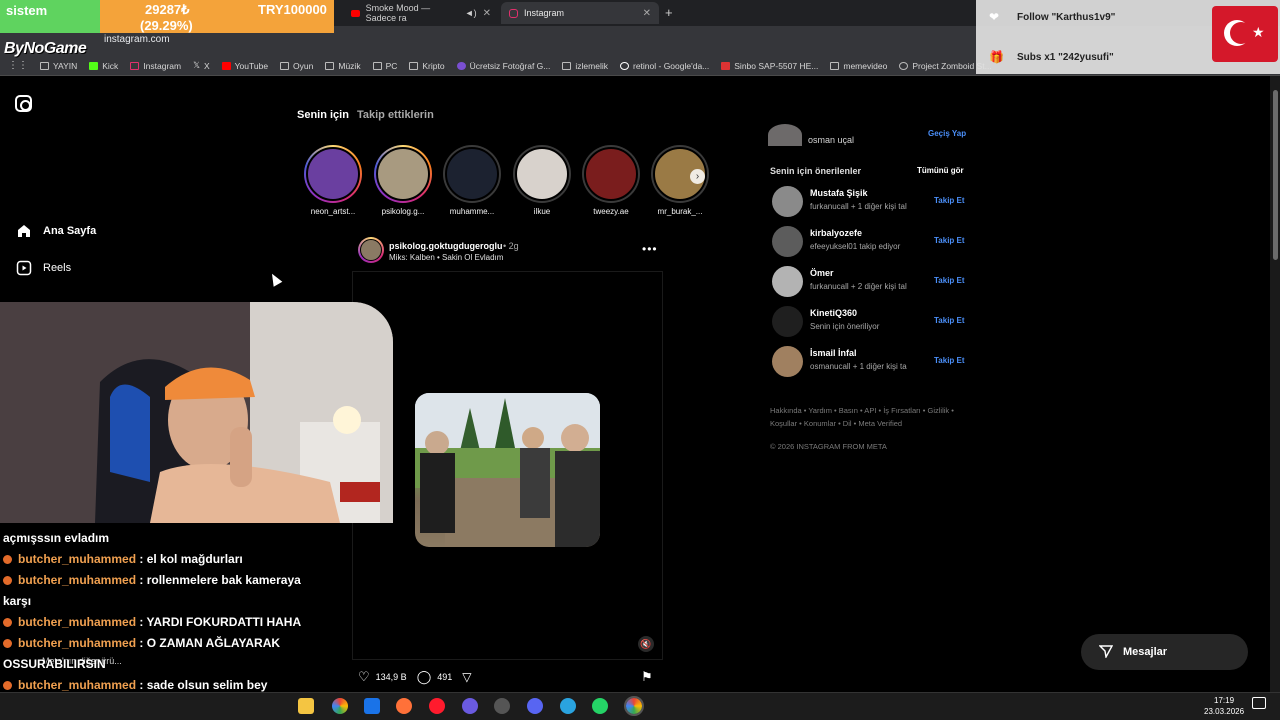 This screenshot has height=720, width=1280. I want to click on suggestion-name: kirbalyozefe, so click(836, 233).